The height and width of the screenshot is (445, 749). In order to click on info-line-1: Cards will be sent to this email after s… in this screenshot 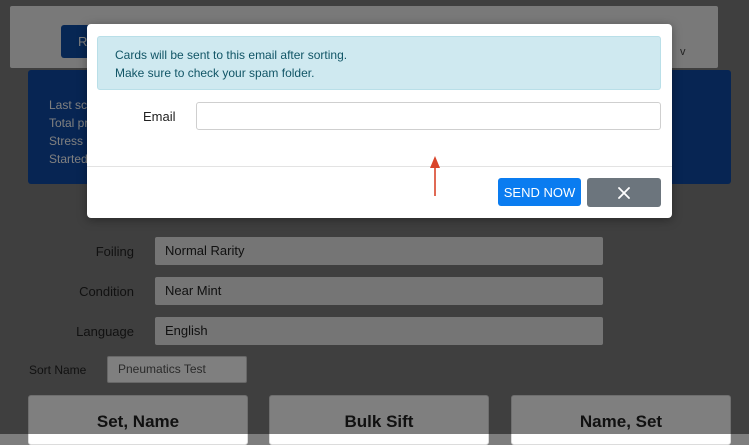, I will do `click(231, 55)`.